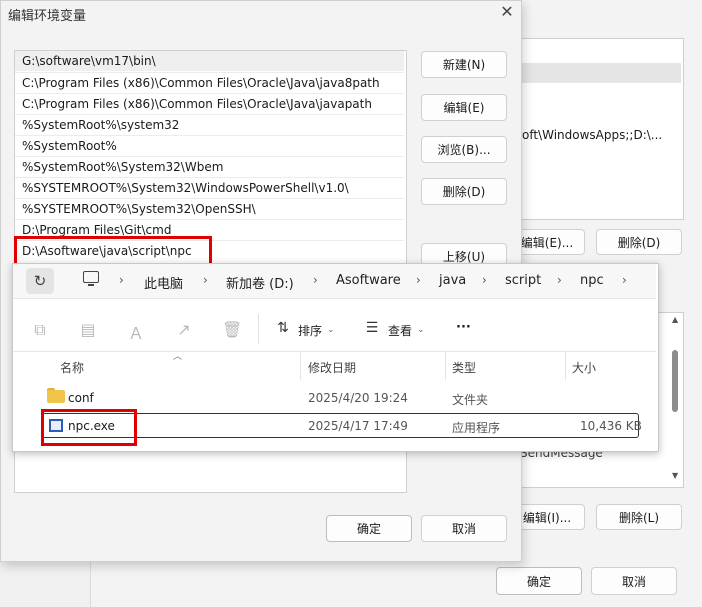 This screenshot has width=702, height=607. What do you see at coordinates (89, 61) in the screenshot?
I see `path-row: G:\software\vm17\bin\` at bounding box center [89, 61].